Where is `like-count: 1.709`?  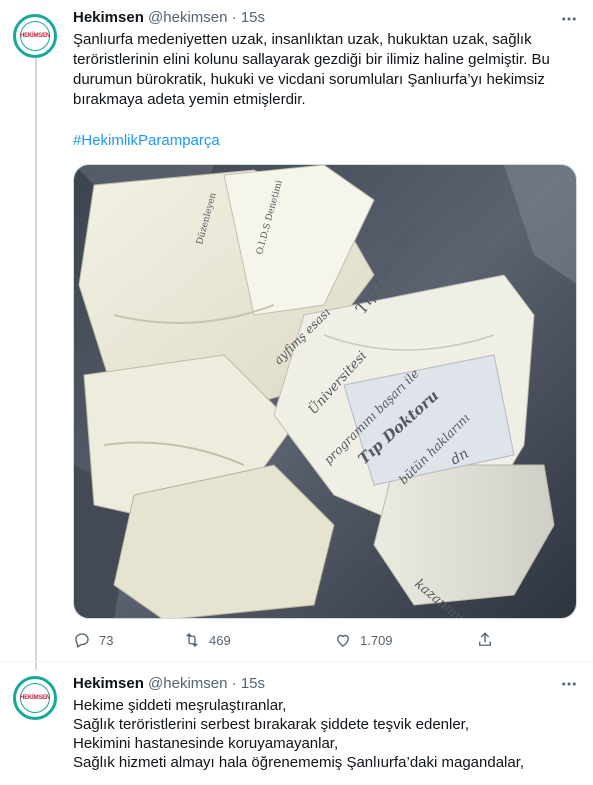
like-count: 1.709 is located at coordinates (376, 640).